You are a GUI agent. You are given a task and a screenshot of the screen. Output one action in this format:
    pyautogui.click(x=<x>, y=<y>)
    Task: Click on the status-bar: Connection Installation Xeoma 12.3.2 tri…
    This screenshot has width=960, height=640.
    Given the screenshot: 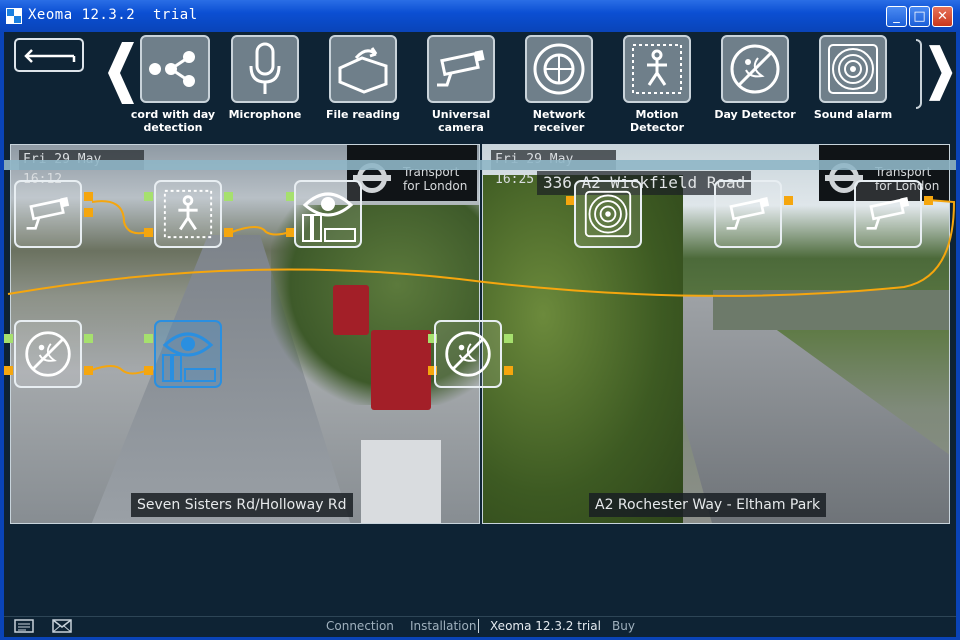 What is the action you would take?
    pyautogui.click(x=480, y=626)
    